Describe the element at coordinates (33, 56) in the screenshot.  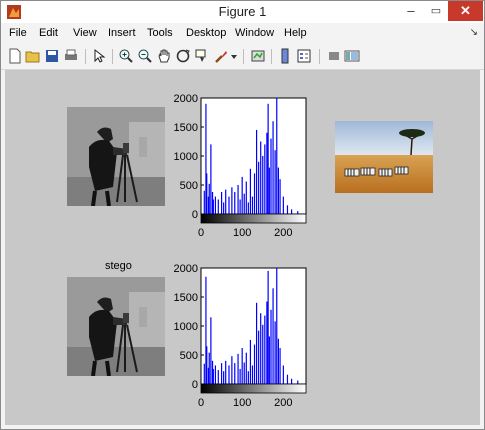
I see `open-file-icon` at that location.